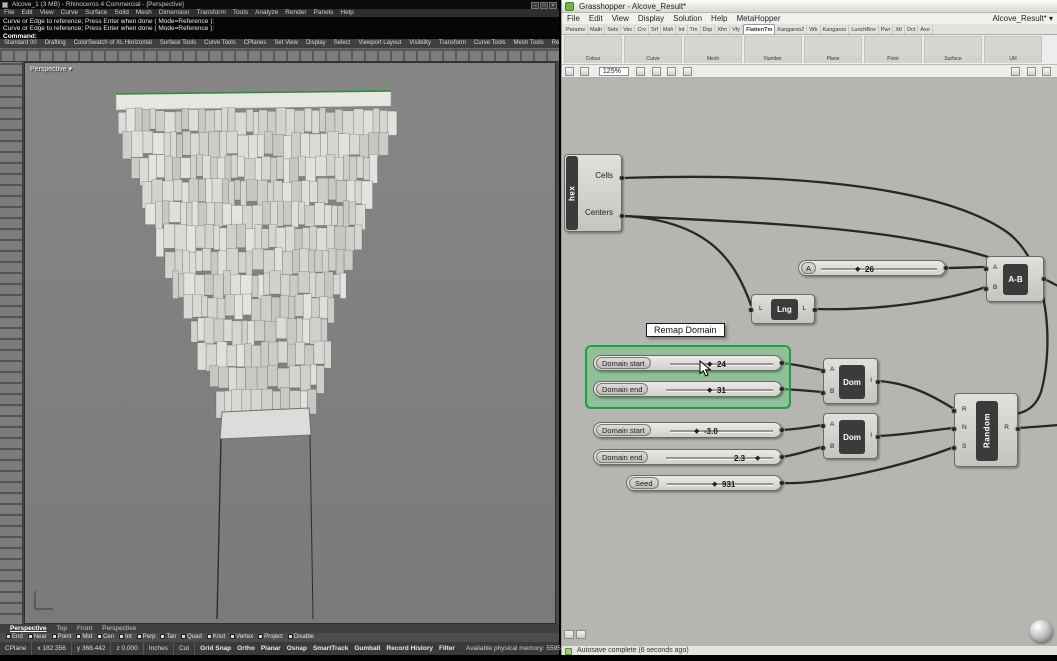  Describe the element at coordinates (912, 29) in the screenshot. I see `category-tab: Oct` at that location.